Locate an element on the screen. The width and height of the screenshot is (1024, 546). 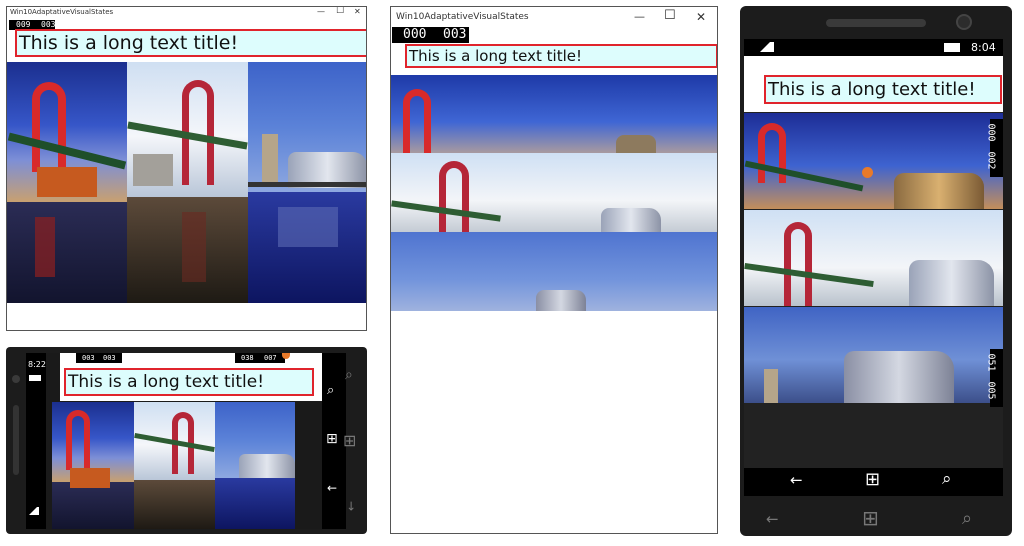
frame-counter: 038 007 is located at coordinates (260, 358).